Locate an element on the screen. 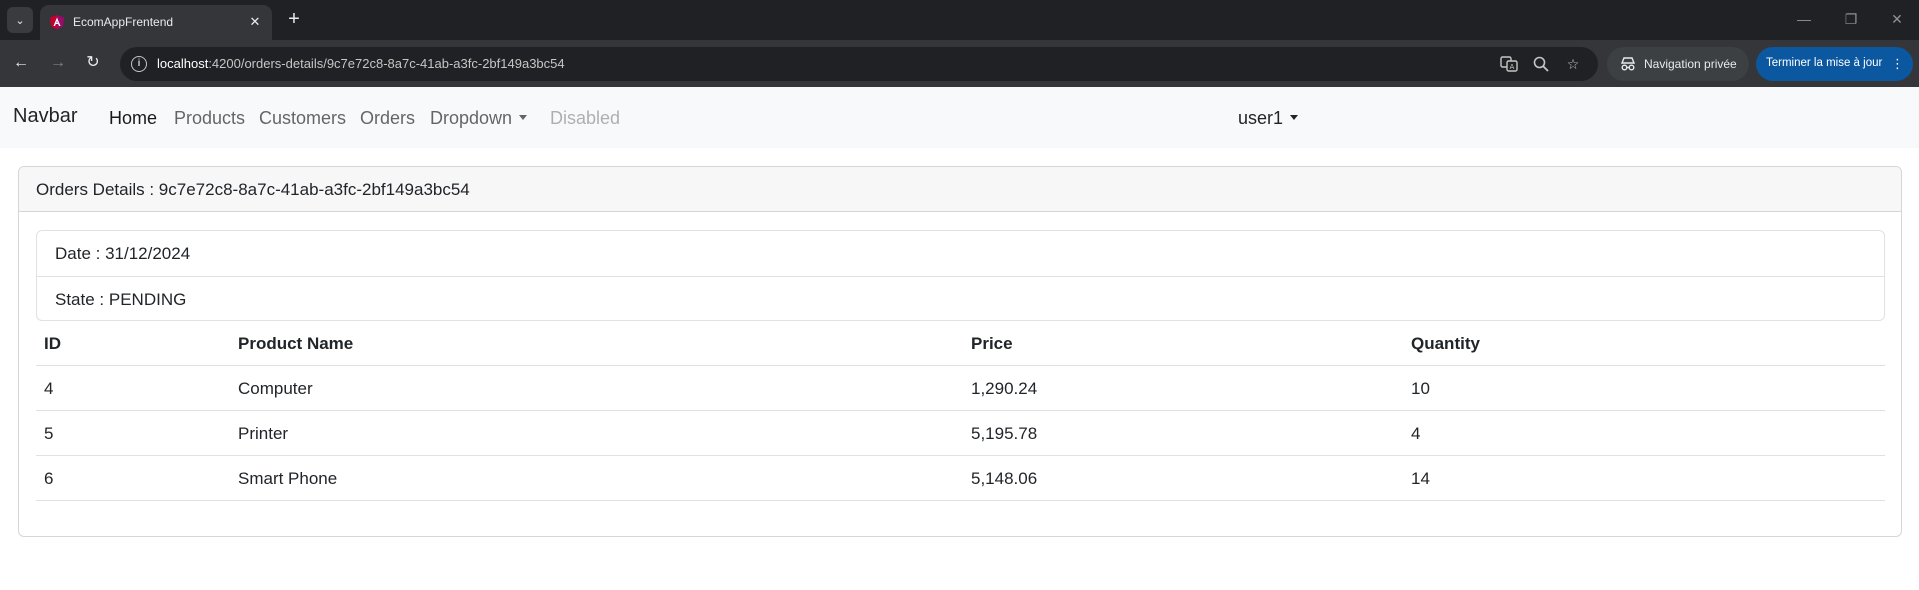  user-dropdown: user1 is located at coordinates (1268, 118).